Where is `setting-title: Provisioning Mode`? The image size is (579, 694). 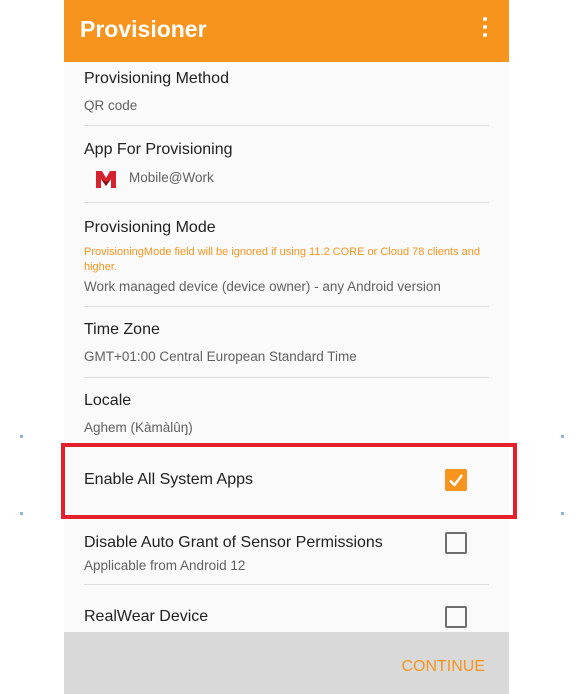 setting-title: Provisioning Mode is located at coordinates (150, 227).